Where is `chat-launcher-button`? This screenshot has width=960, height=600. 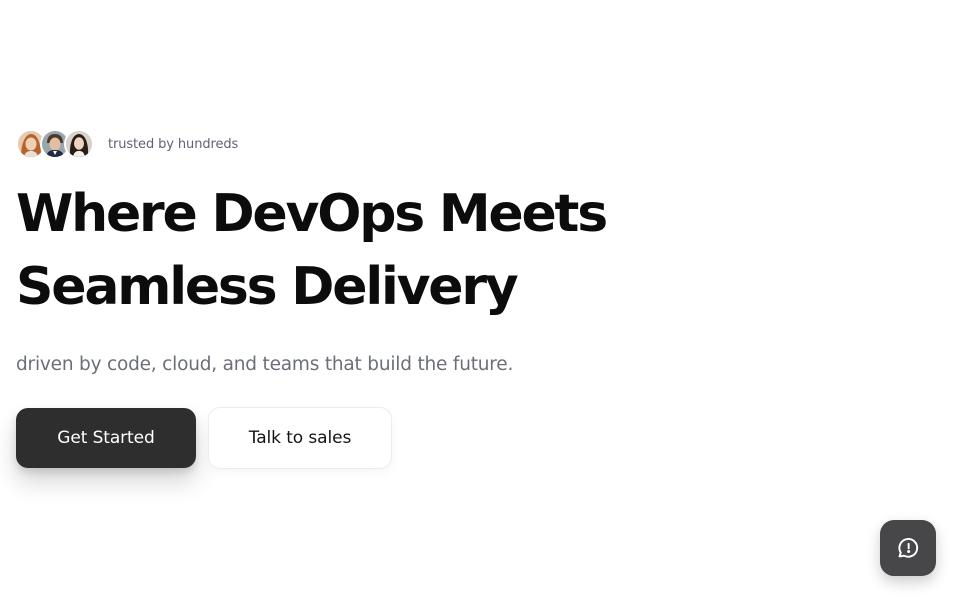
chat-launcher-button is located at coordinates (908, 548).